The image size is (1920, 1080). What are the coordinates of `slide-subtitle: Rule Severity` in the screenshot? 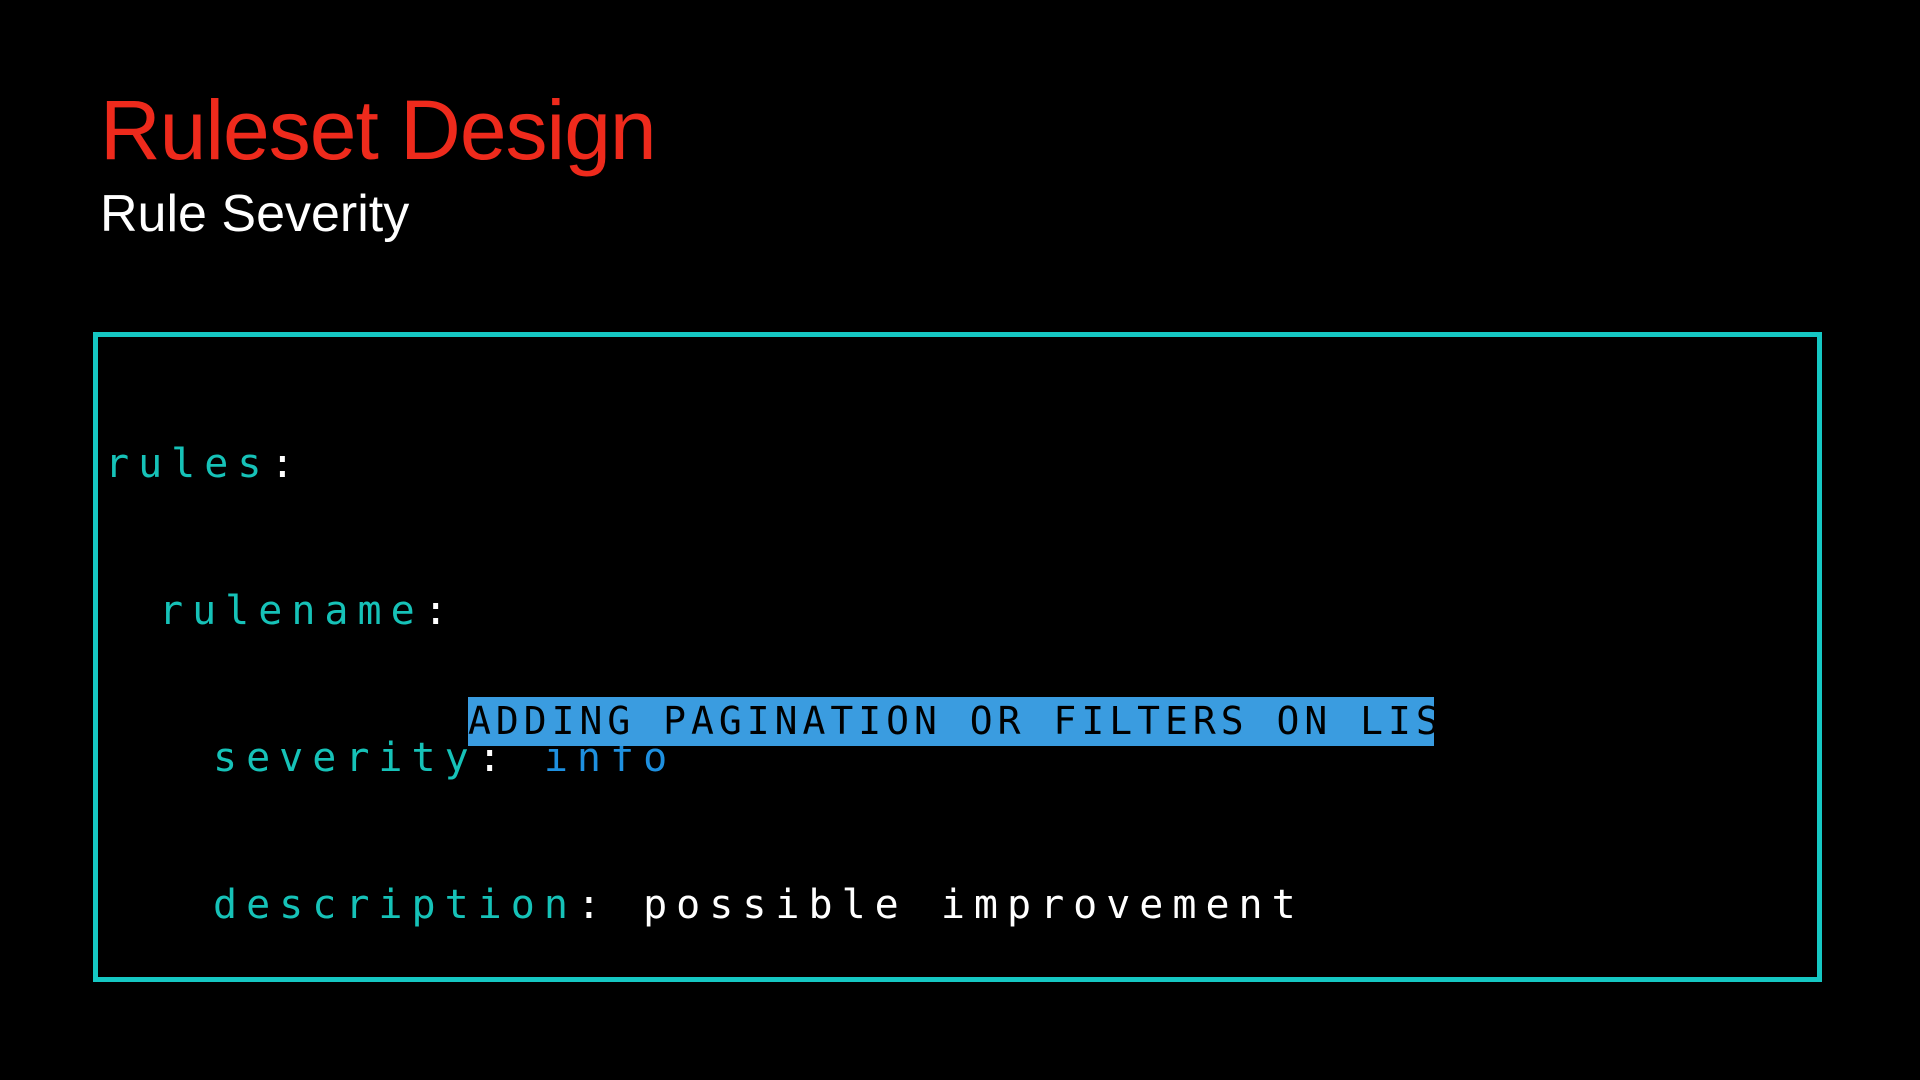 It's located at (255, 214).